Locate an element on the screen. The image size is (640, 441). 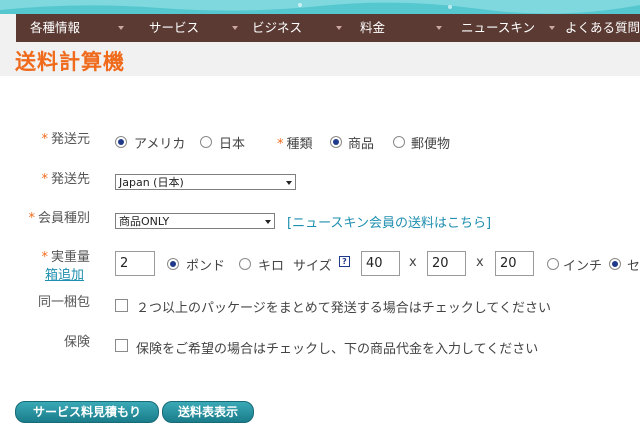
unit-radio-pound is located at coordinates (173, 264).